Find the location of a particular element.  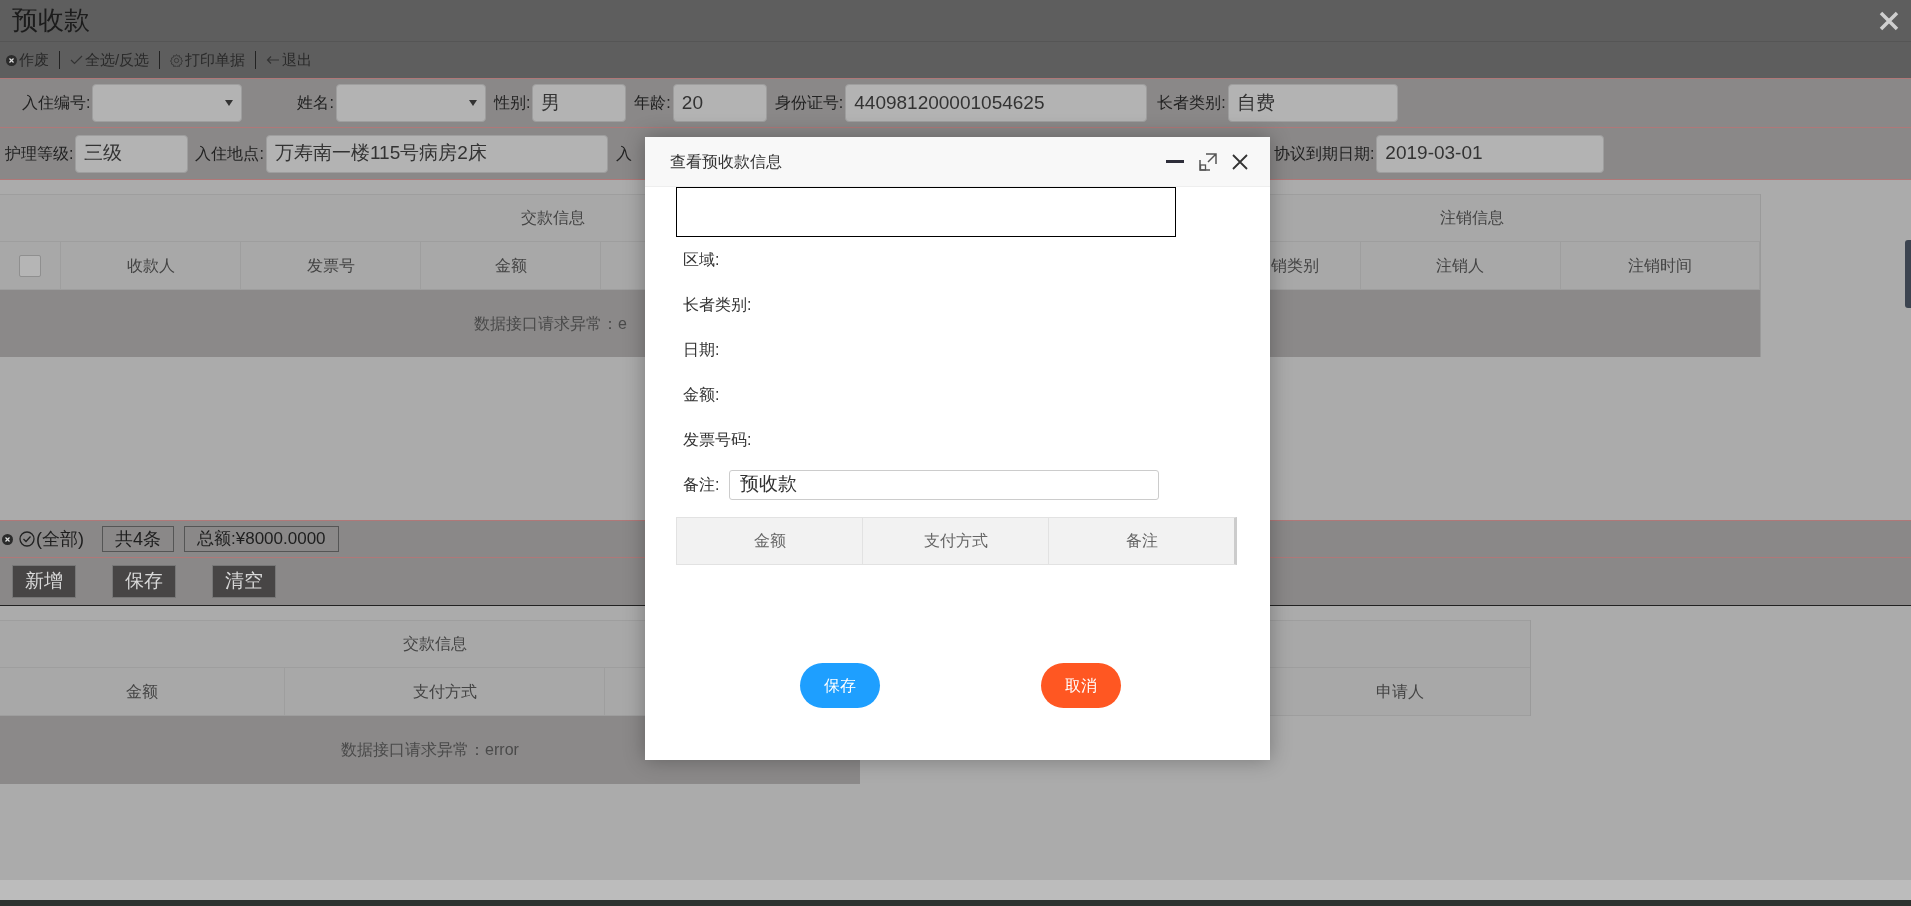

column-header: 申请人 is located at coordinates (1400, 691).